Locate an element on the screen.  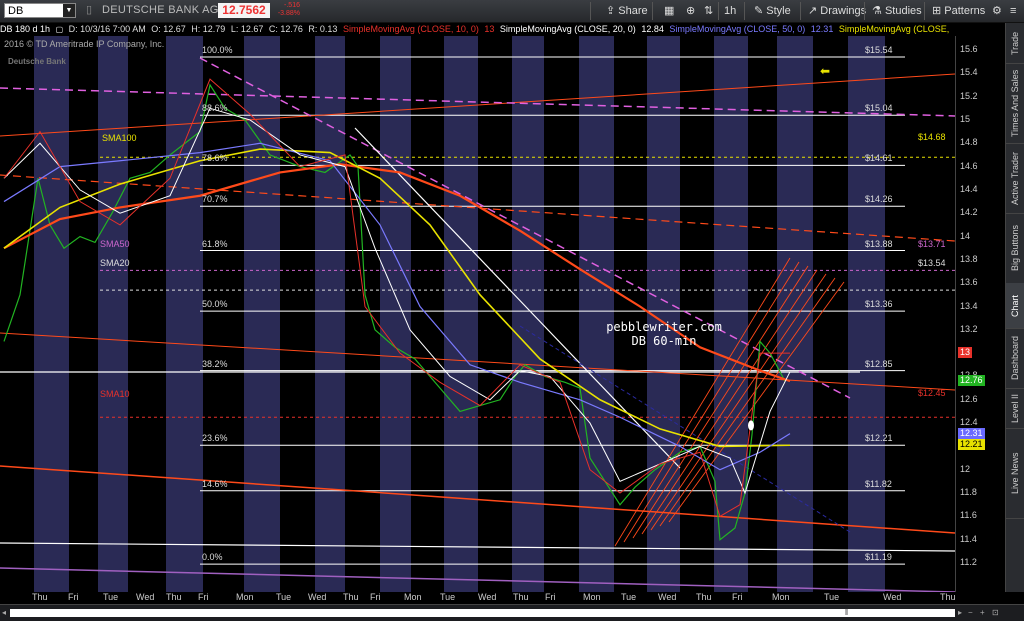
zoom-in-icon: + is located at coordinates (982, 612).